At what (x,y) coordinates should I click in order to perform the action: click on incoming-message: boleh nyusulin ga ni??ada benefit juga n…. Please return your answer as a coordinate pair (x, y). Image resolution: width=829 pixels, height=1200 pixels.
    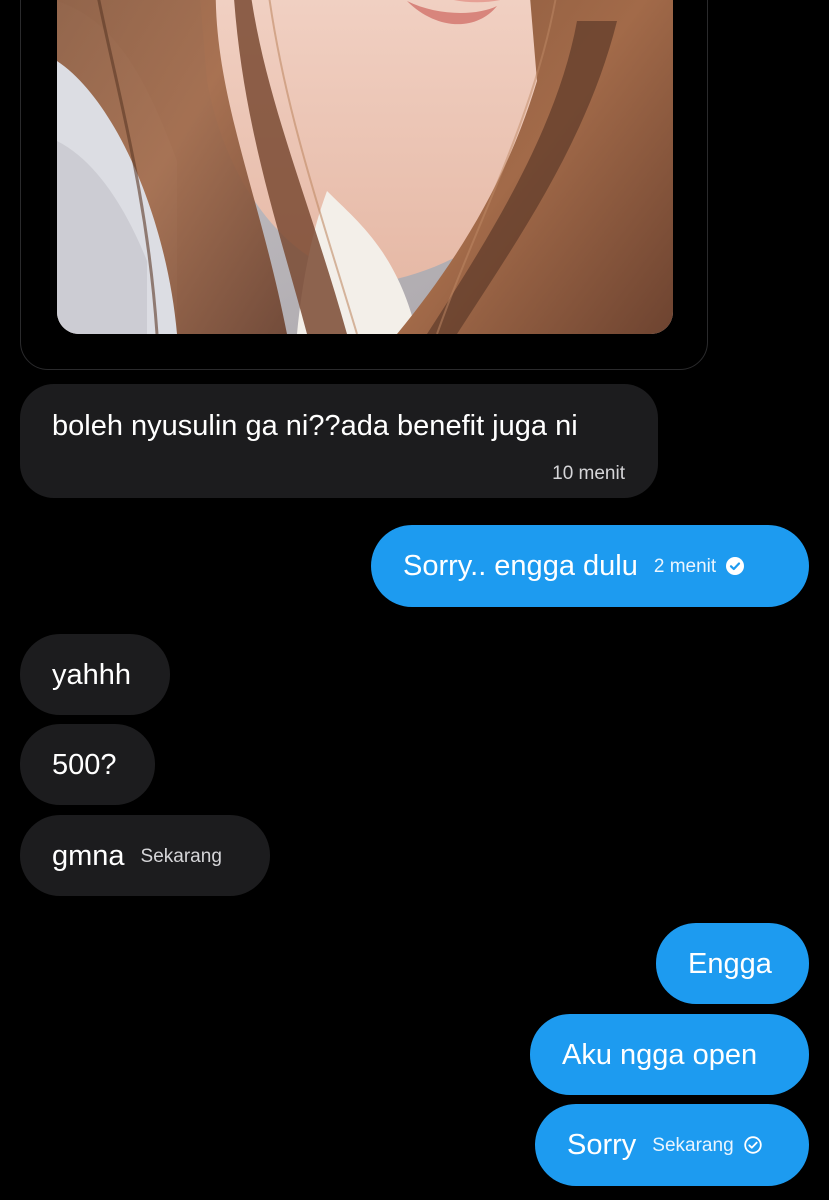
    Looking at the image, I should click on (339, 441).